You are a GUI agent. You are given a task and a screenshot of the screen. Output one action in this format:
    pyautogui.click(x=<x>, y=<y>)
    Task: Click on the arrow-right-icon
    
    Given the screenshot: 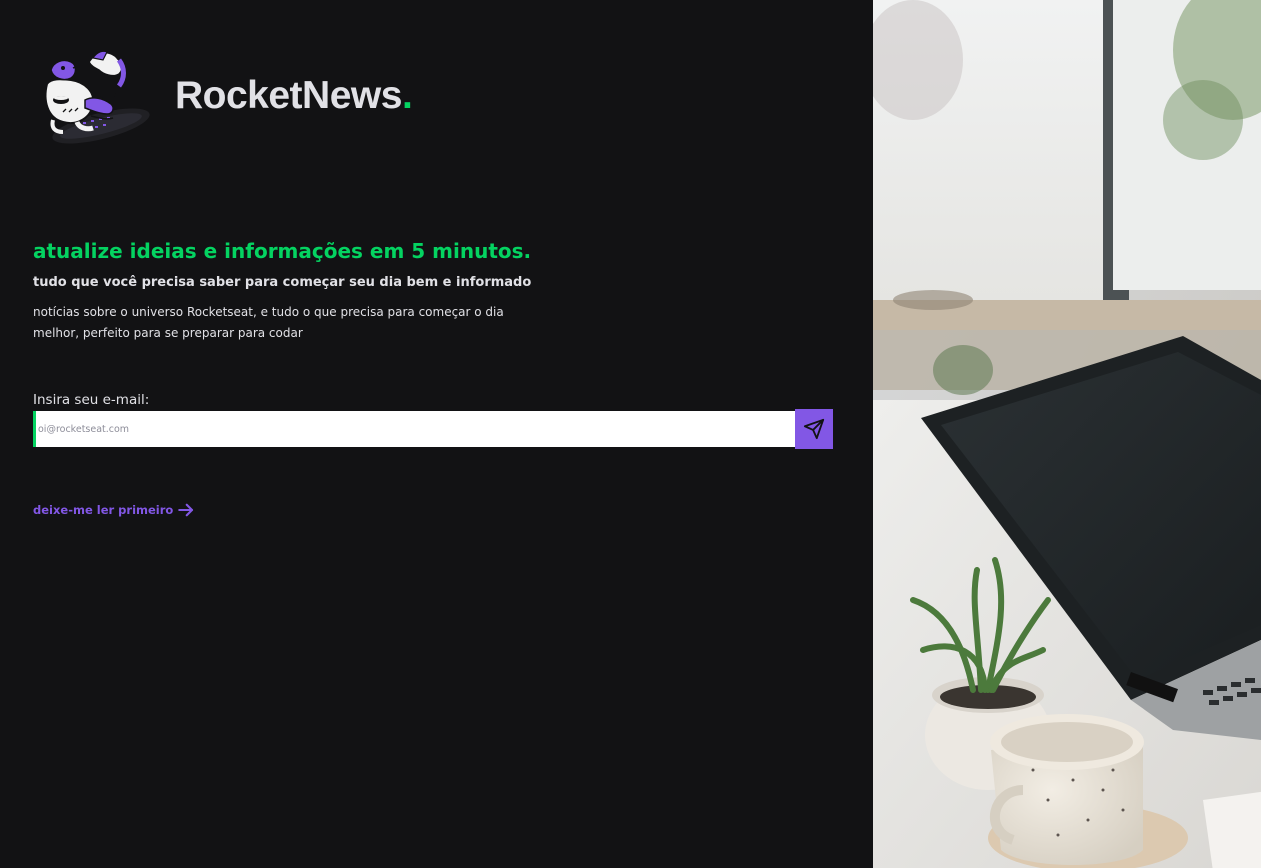 What is the action you would take?
    pyautogui.click(x=186, y=510)
    